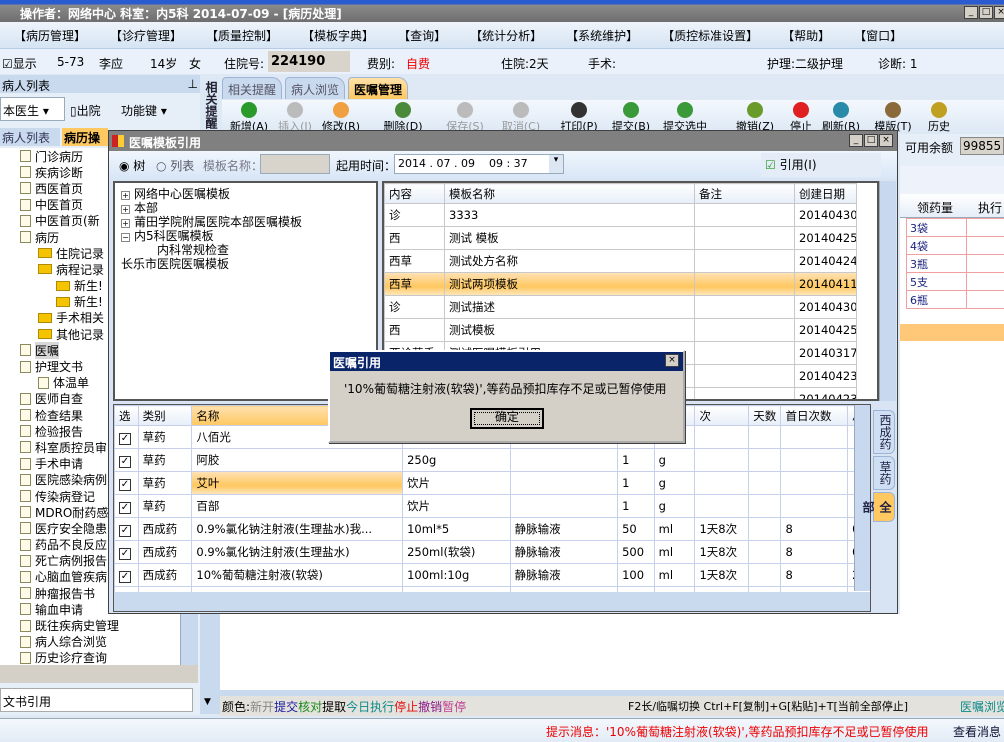 This screenshot has height=742, width=1004. I want to click on tab-patient-browse: 病人浏览, so click(315, 88).